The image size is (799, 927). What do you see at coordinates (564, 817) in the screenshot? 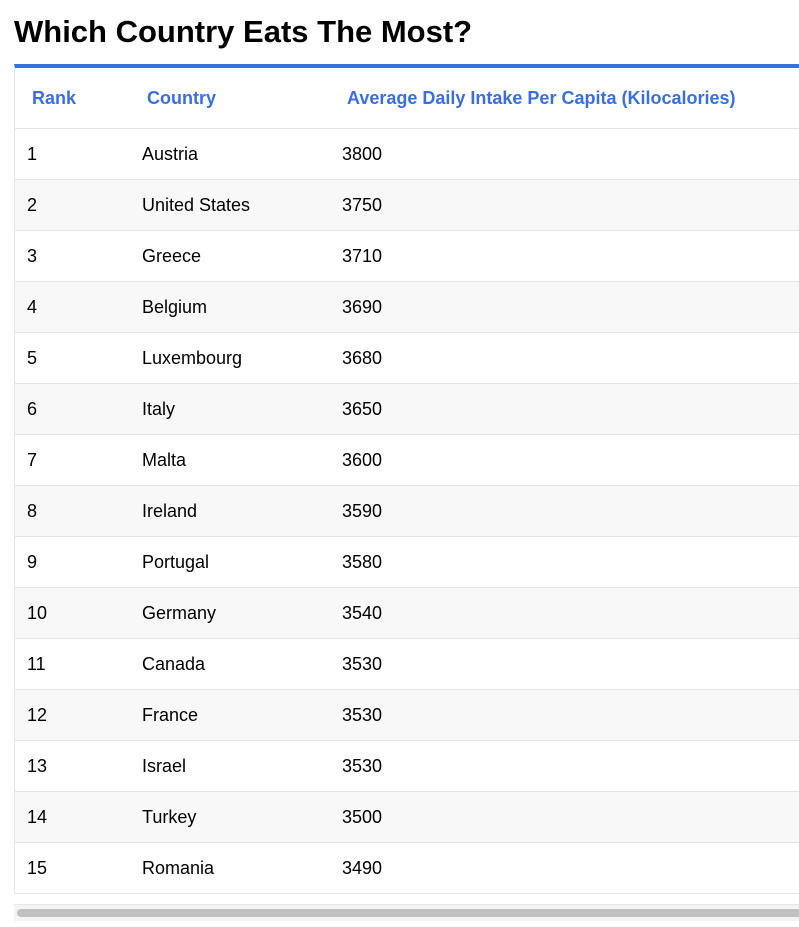
I see `cell-intake: 3500` at bounding box center [564, 817].